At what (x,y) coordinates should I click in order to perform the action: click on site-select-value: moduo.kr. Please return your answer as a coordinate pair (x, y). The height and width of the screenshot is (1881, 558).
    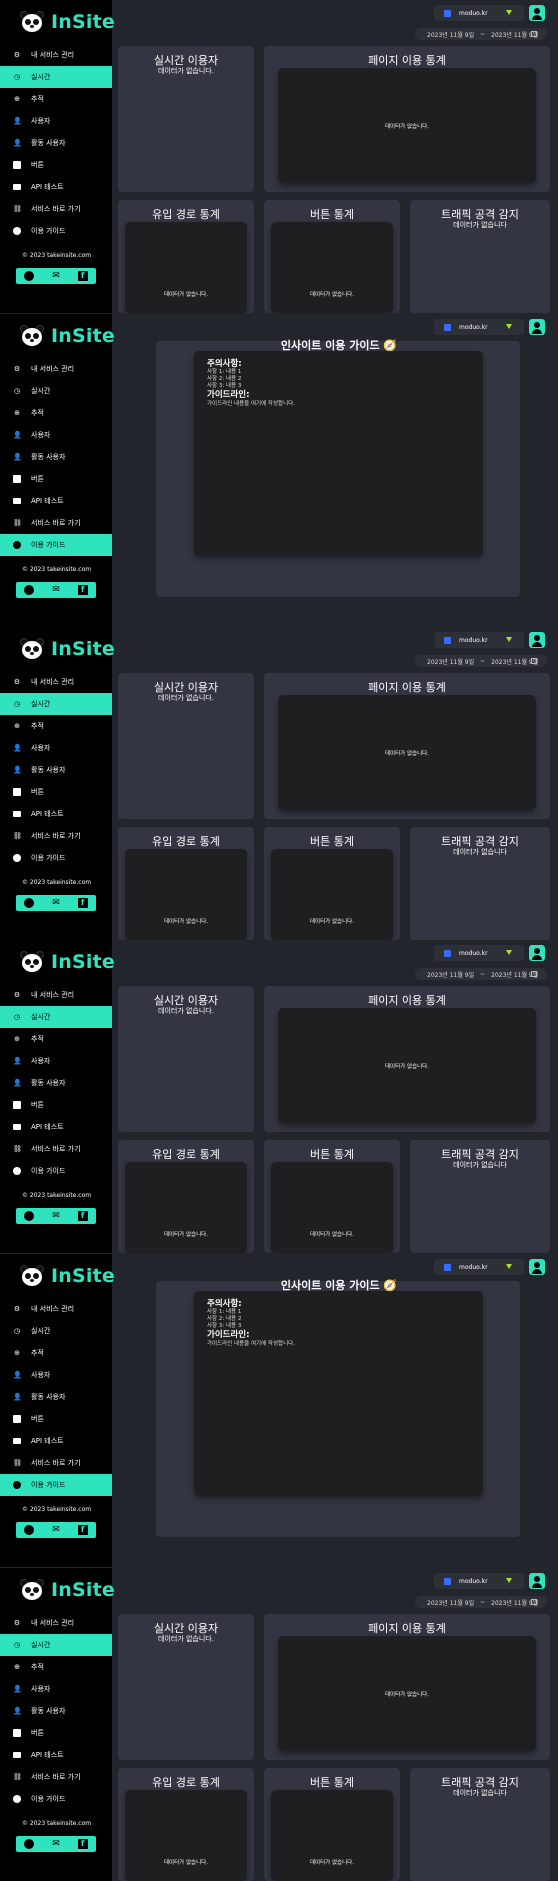
    Looking at the image, I should click on (473, 1581).